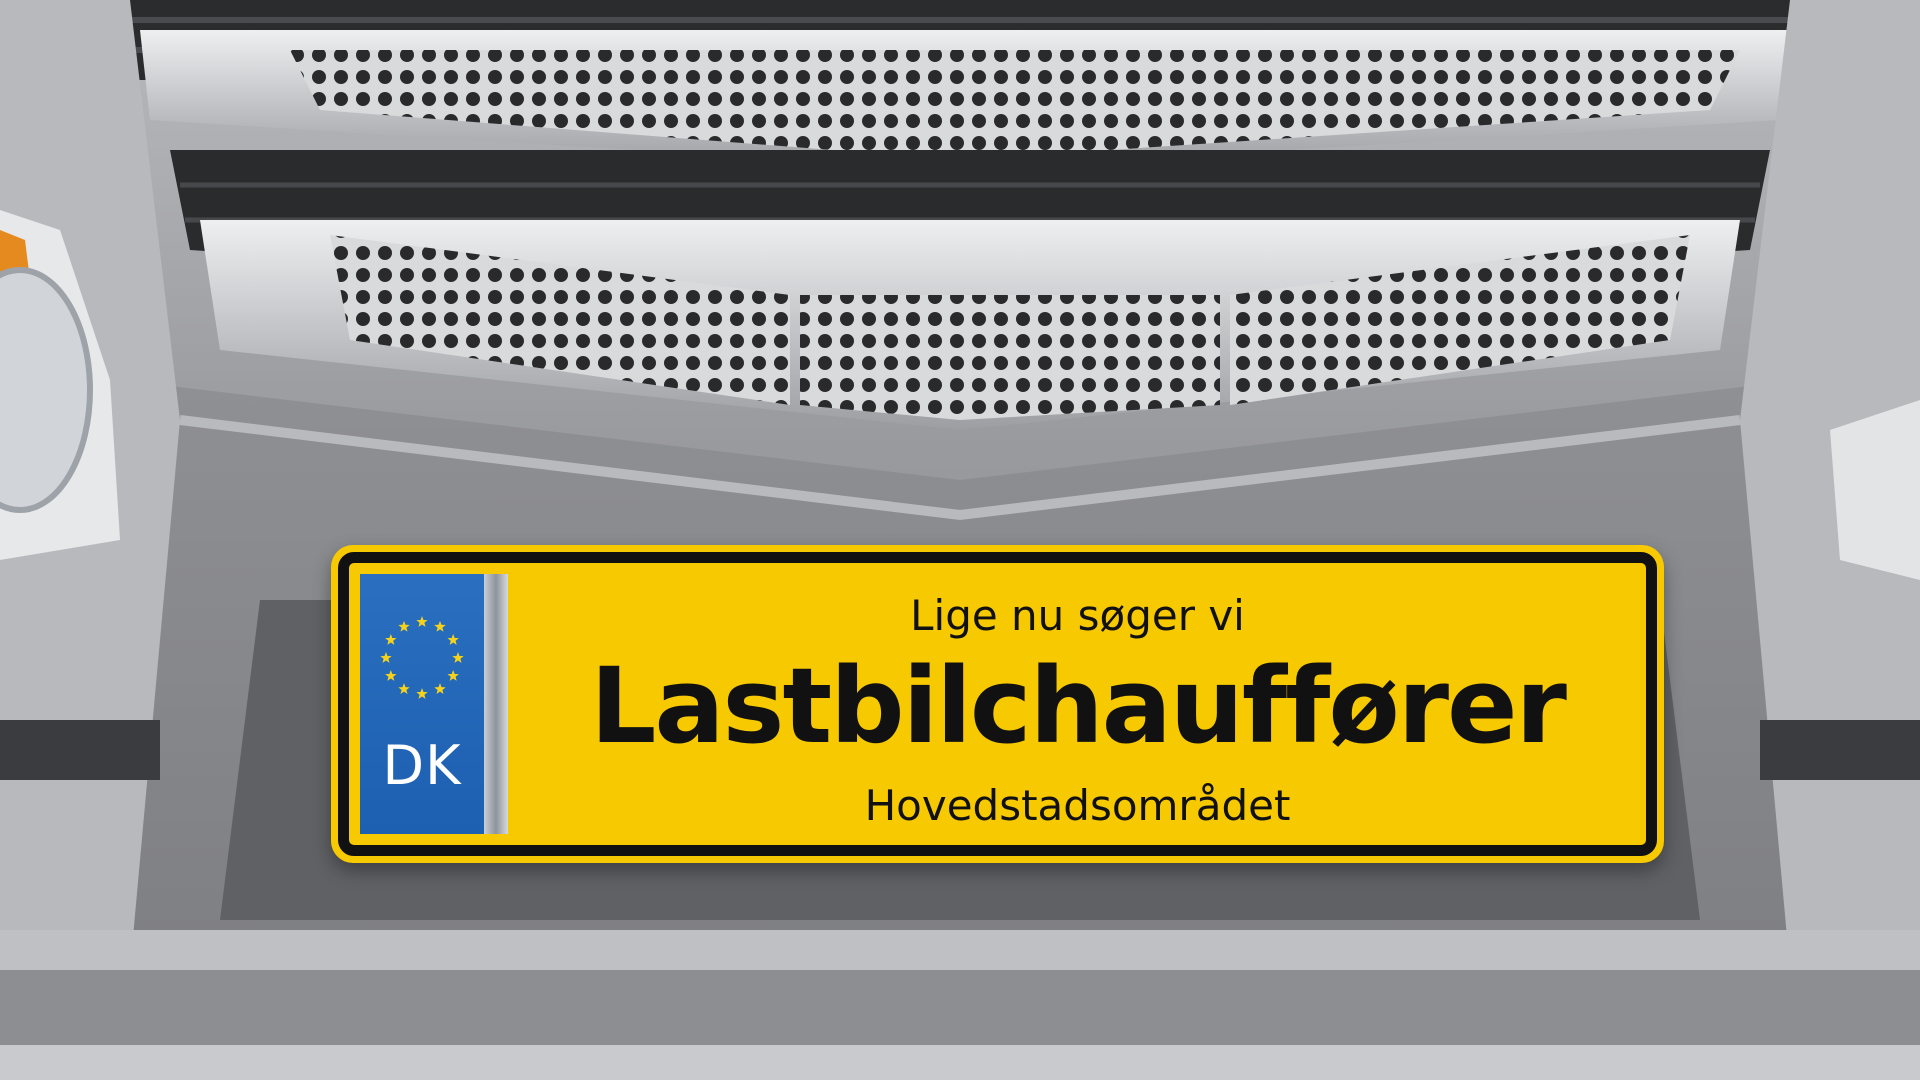 This screenshot has height=1080, width=1920. I want to click on eu-stars-icon, so click(422, 657).